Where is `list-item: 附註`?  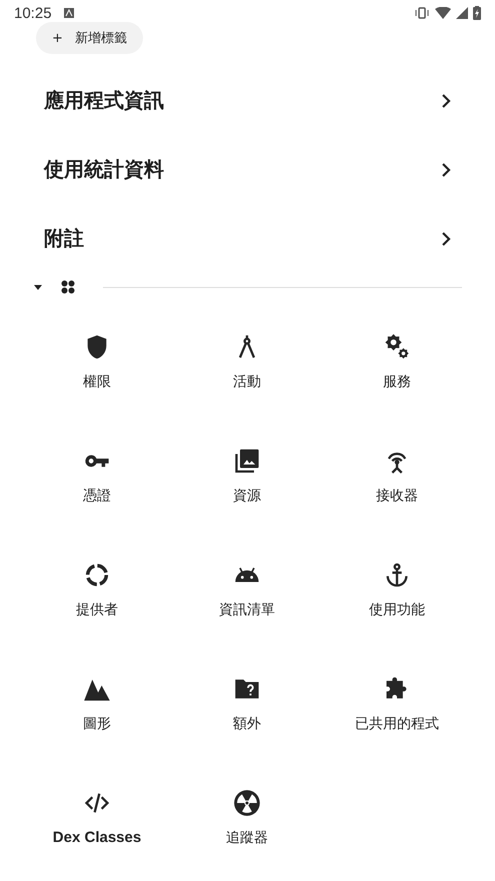
list-item: 附註 is located at coordinates (64, 238).